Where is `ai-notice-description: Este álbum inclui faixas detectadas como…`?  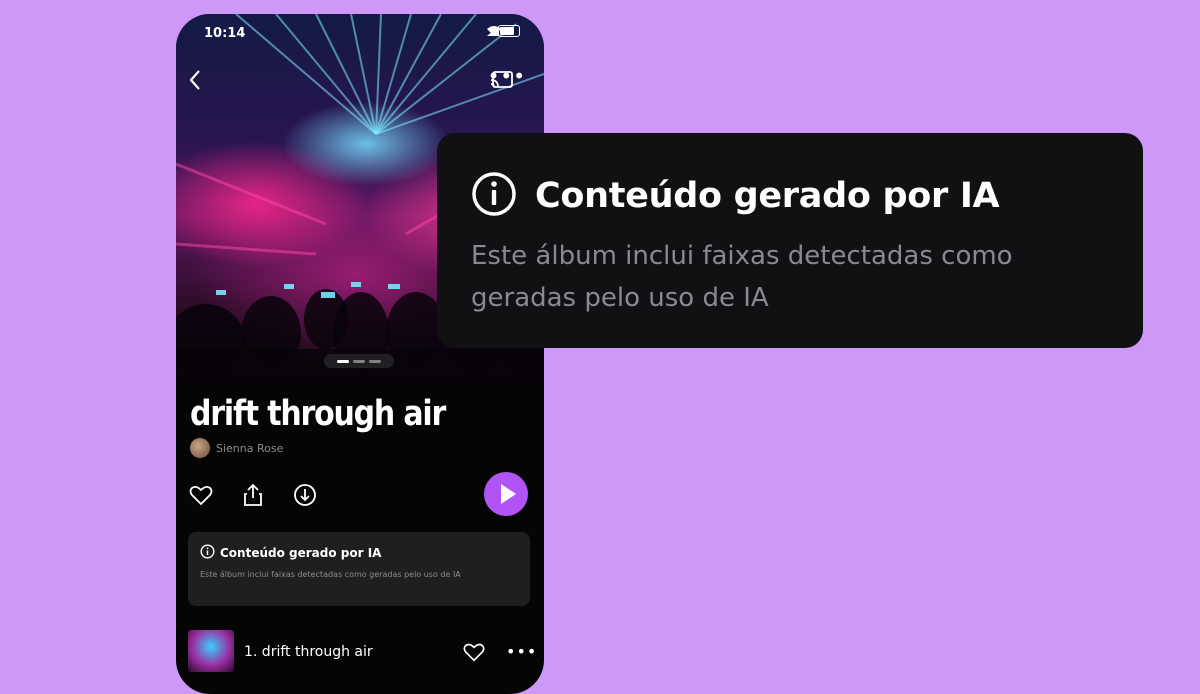 ai-notice-description: Este álbum inclui faixas detectadas como… is located at coordinates (742, 277).